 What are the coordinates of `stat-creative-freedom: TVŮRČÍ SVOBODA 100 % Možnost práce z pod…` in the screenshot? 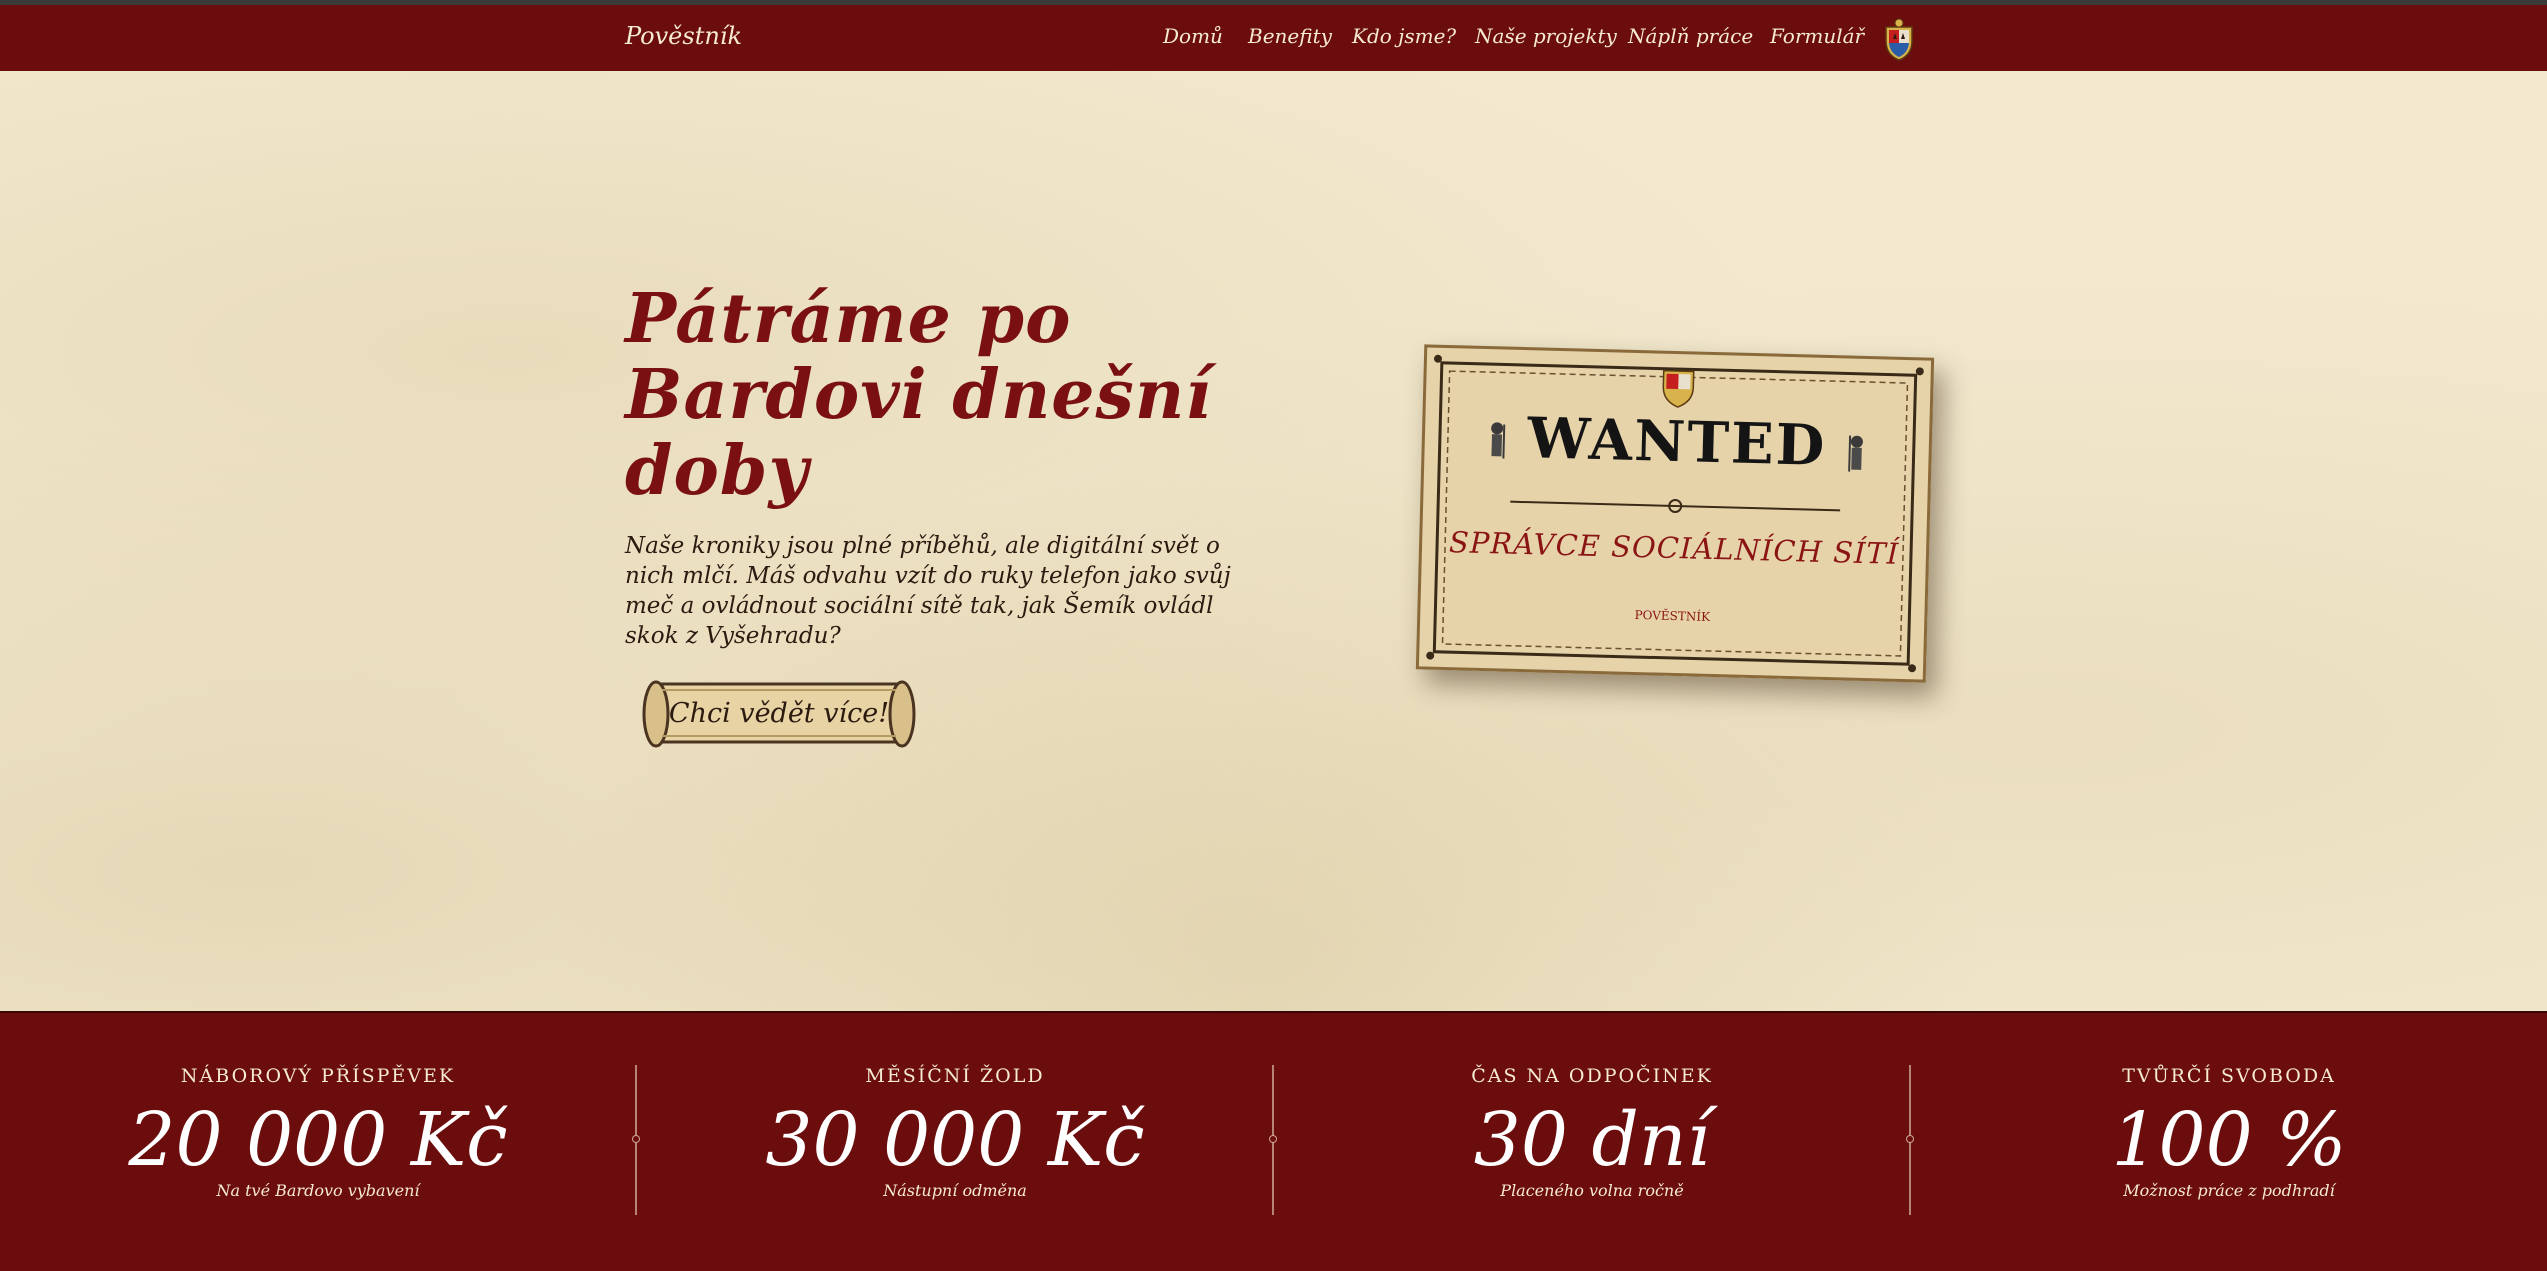 It's located at (2229, 1141).